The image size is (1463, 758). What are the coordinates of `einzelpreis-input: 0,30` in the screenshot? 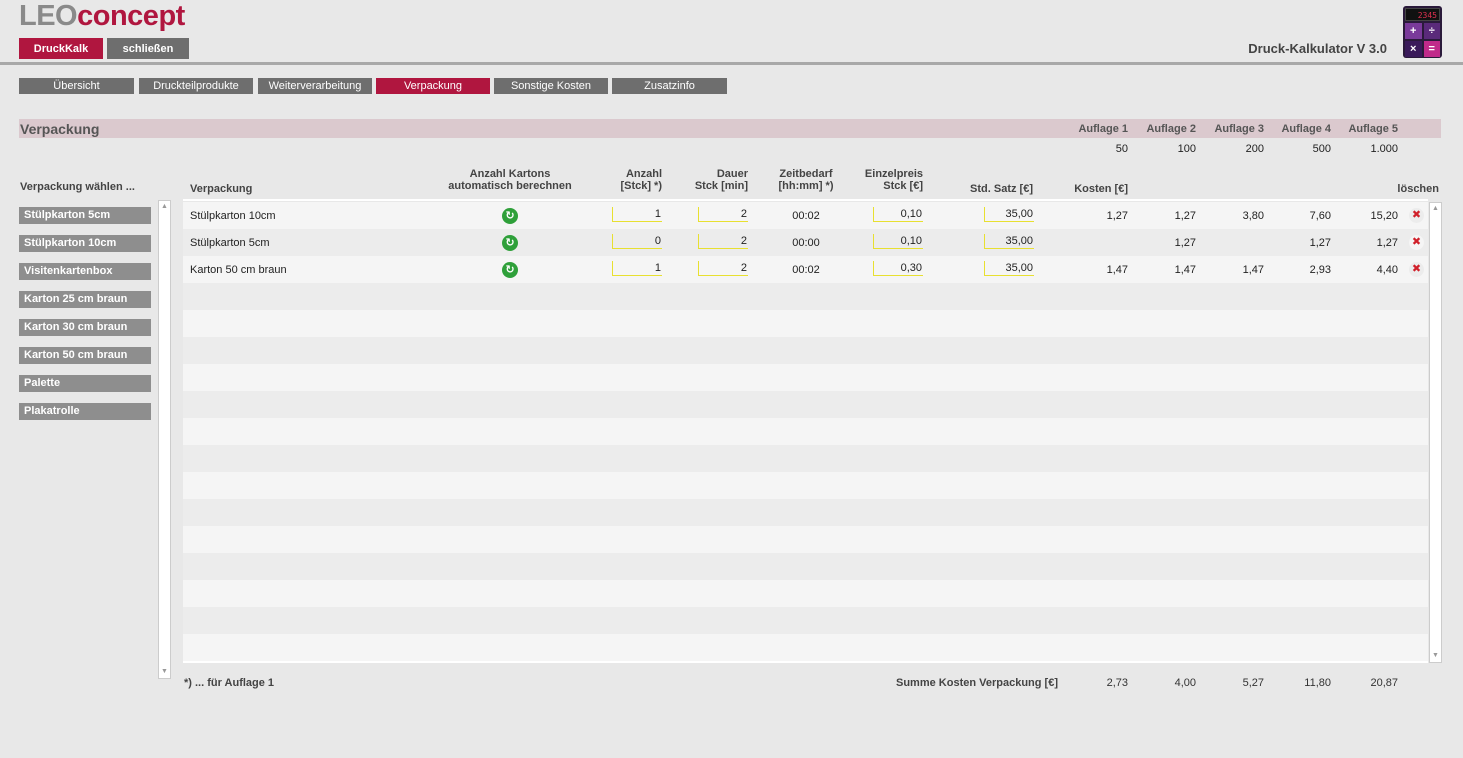 It's located at (898, 268).